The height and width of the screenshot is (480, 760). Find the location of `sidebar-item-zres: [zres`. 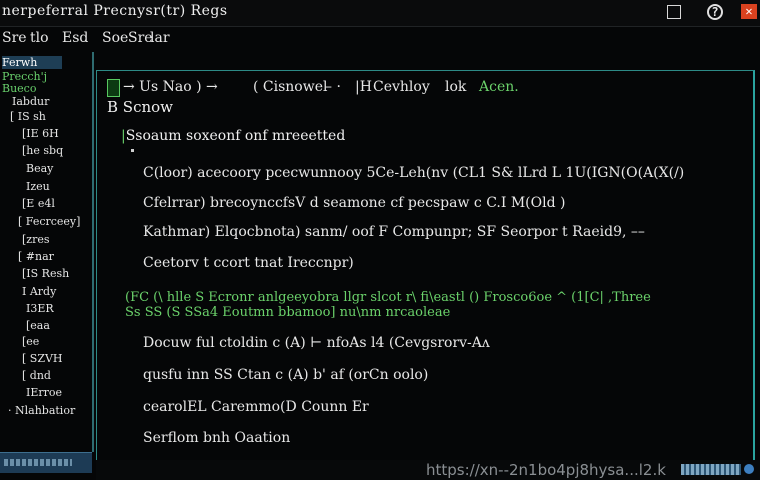

sidebar-item-zres: [zres is located at coordinates (36, 239).